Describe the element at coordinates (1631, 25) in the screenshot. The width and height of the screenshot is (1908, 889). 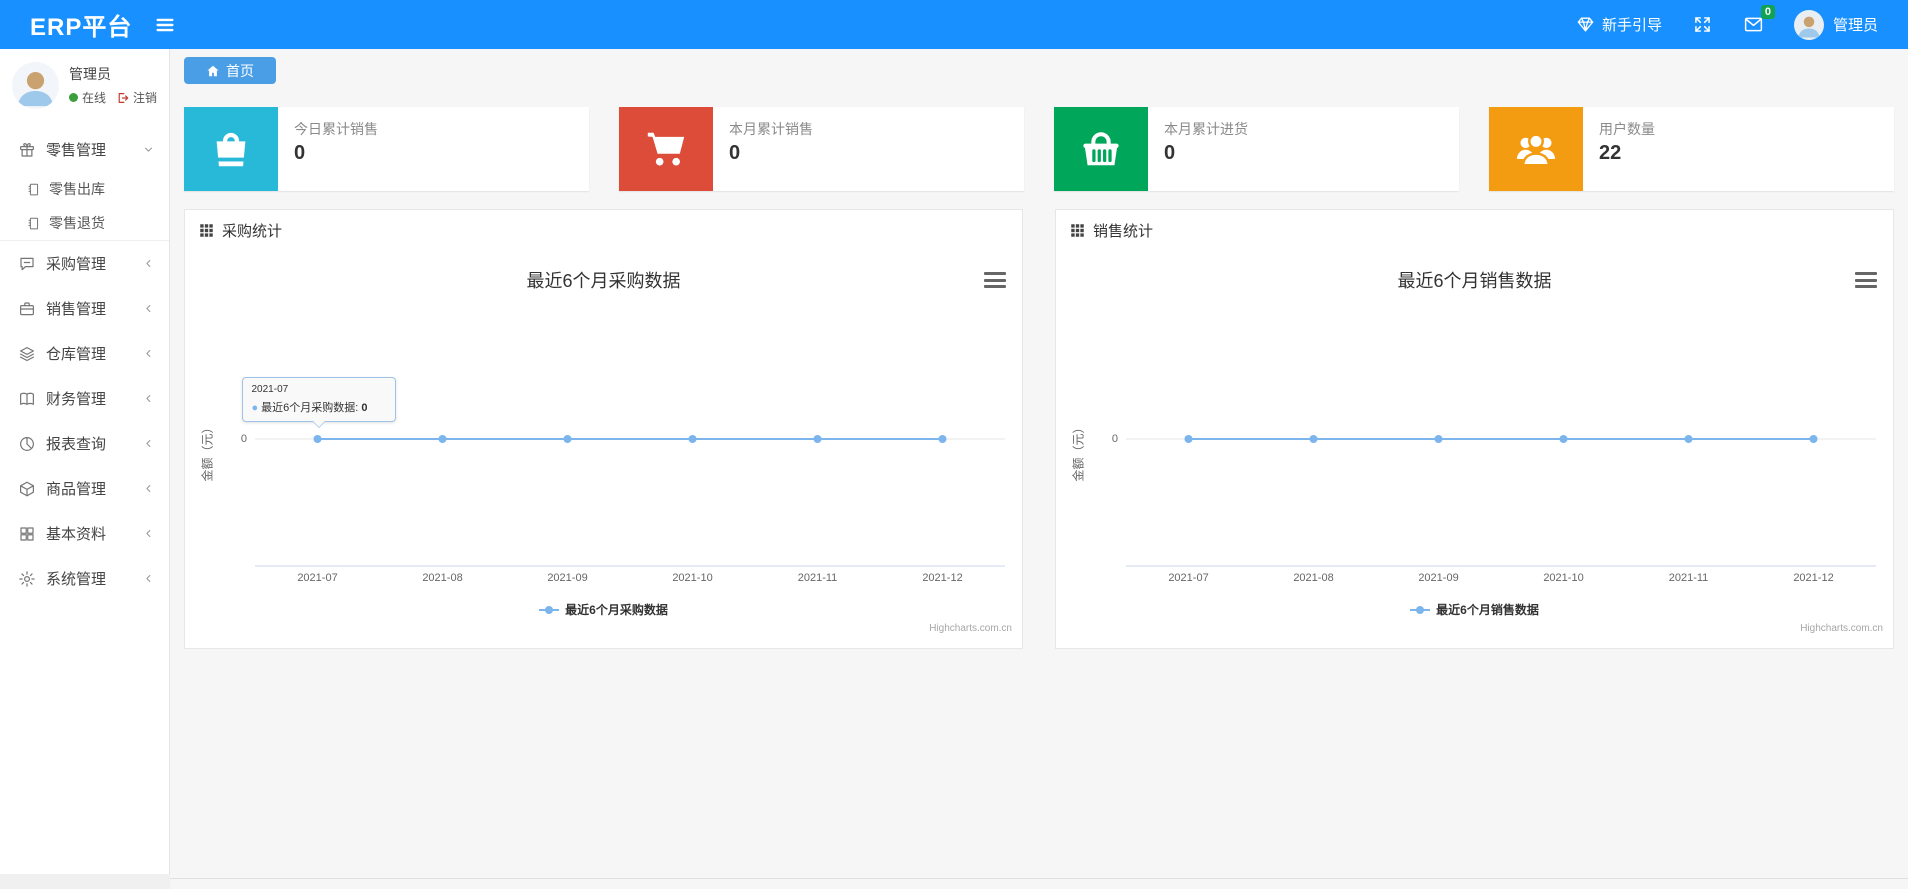
I see `guide-label: 新手引导` at that location.